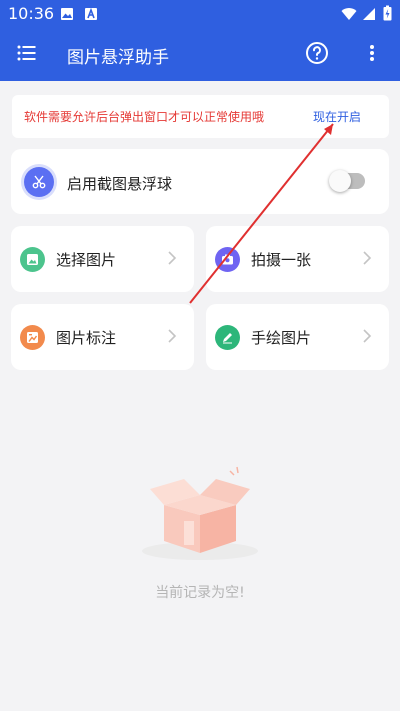  Describe the element at coordinates (31, 13) in the screenshot. I see `status-time: 10:36` at that location.